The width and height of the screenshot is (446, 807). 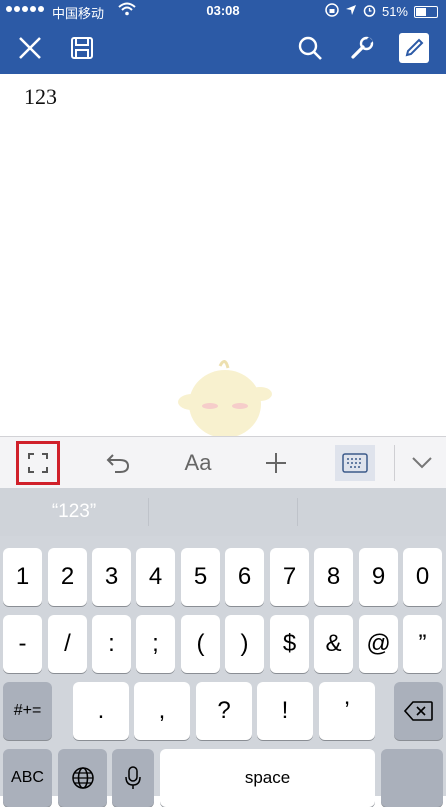 I want to click on key-semicolon: ;, so click(x=155, y=644).